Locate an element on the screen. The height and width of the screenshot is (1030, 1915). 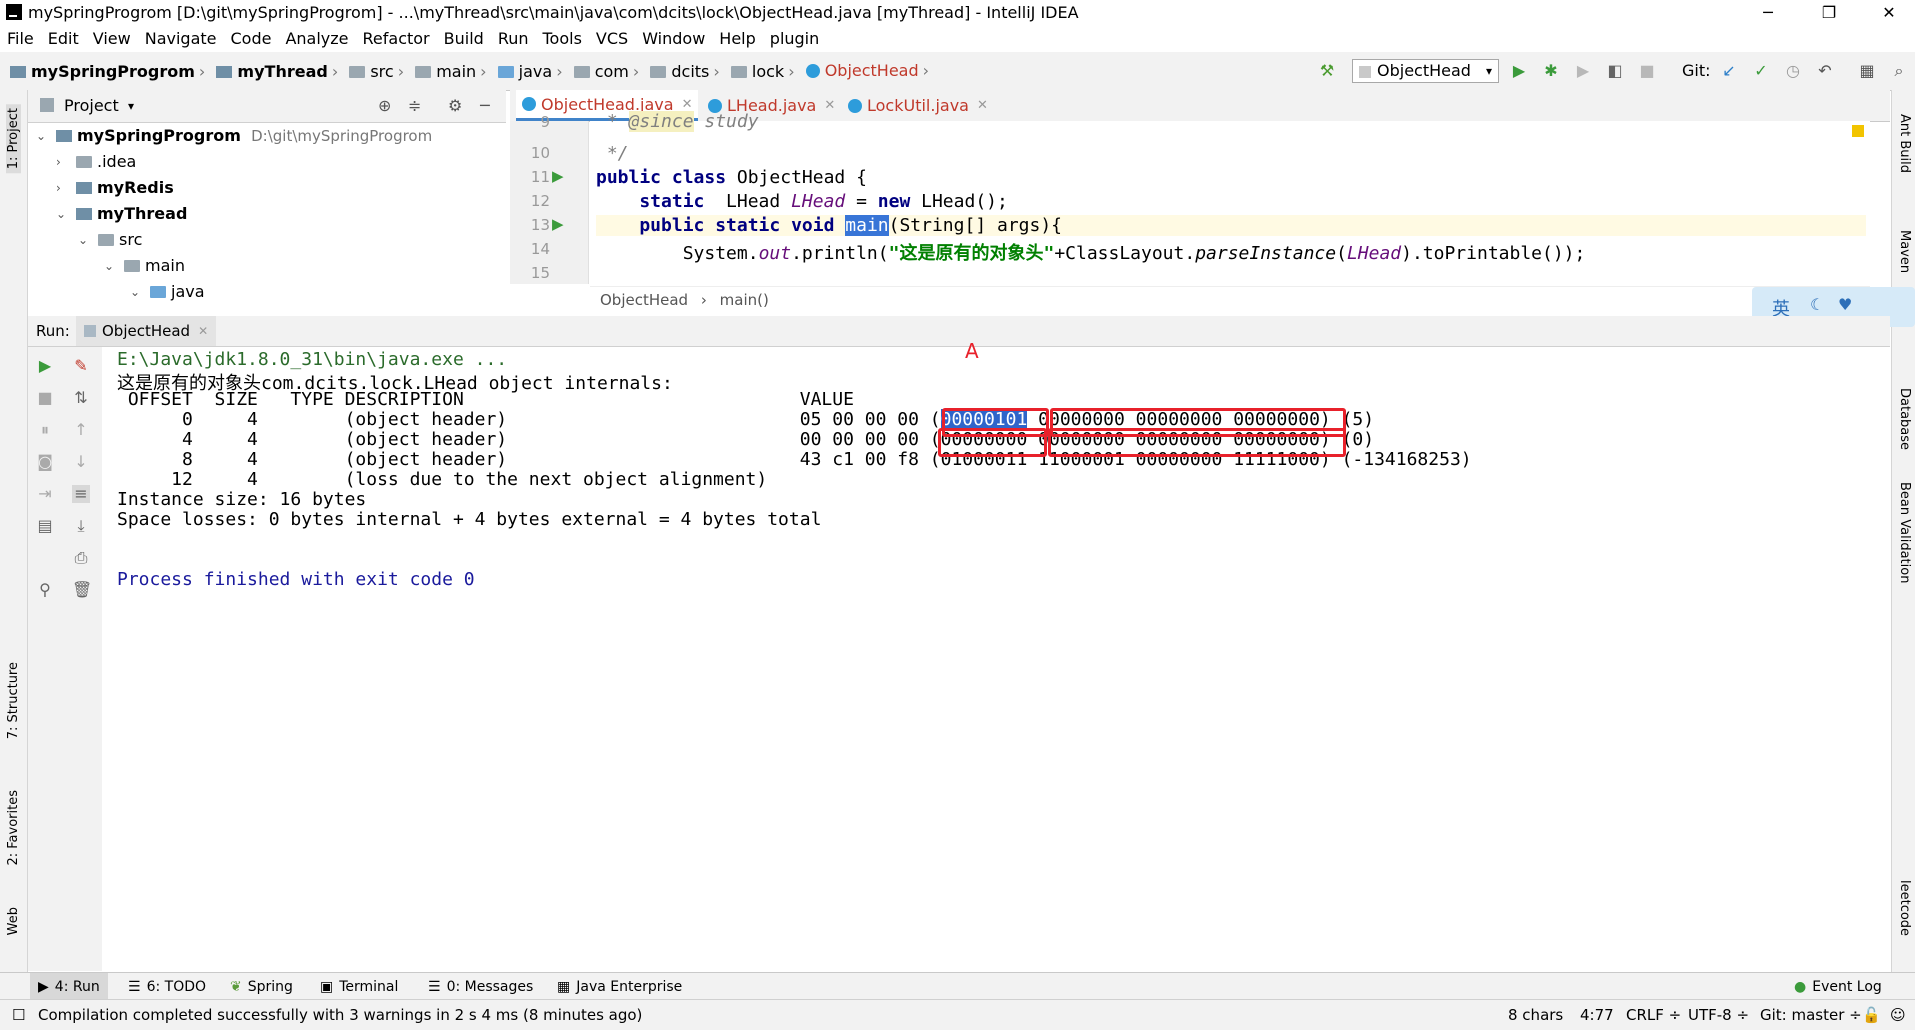
menu-edit: Edit is located at coordinates (63, 39).